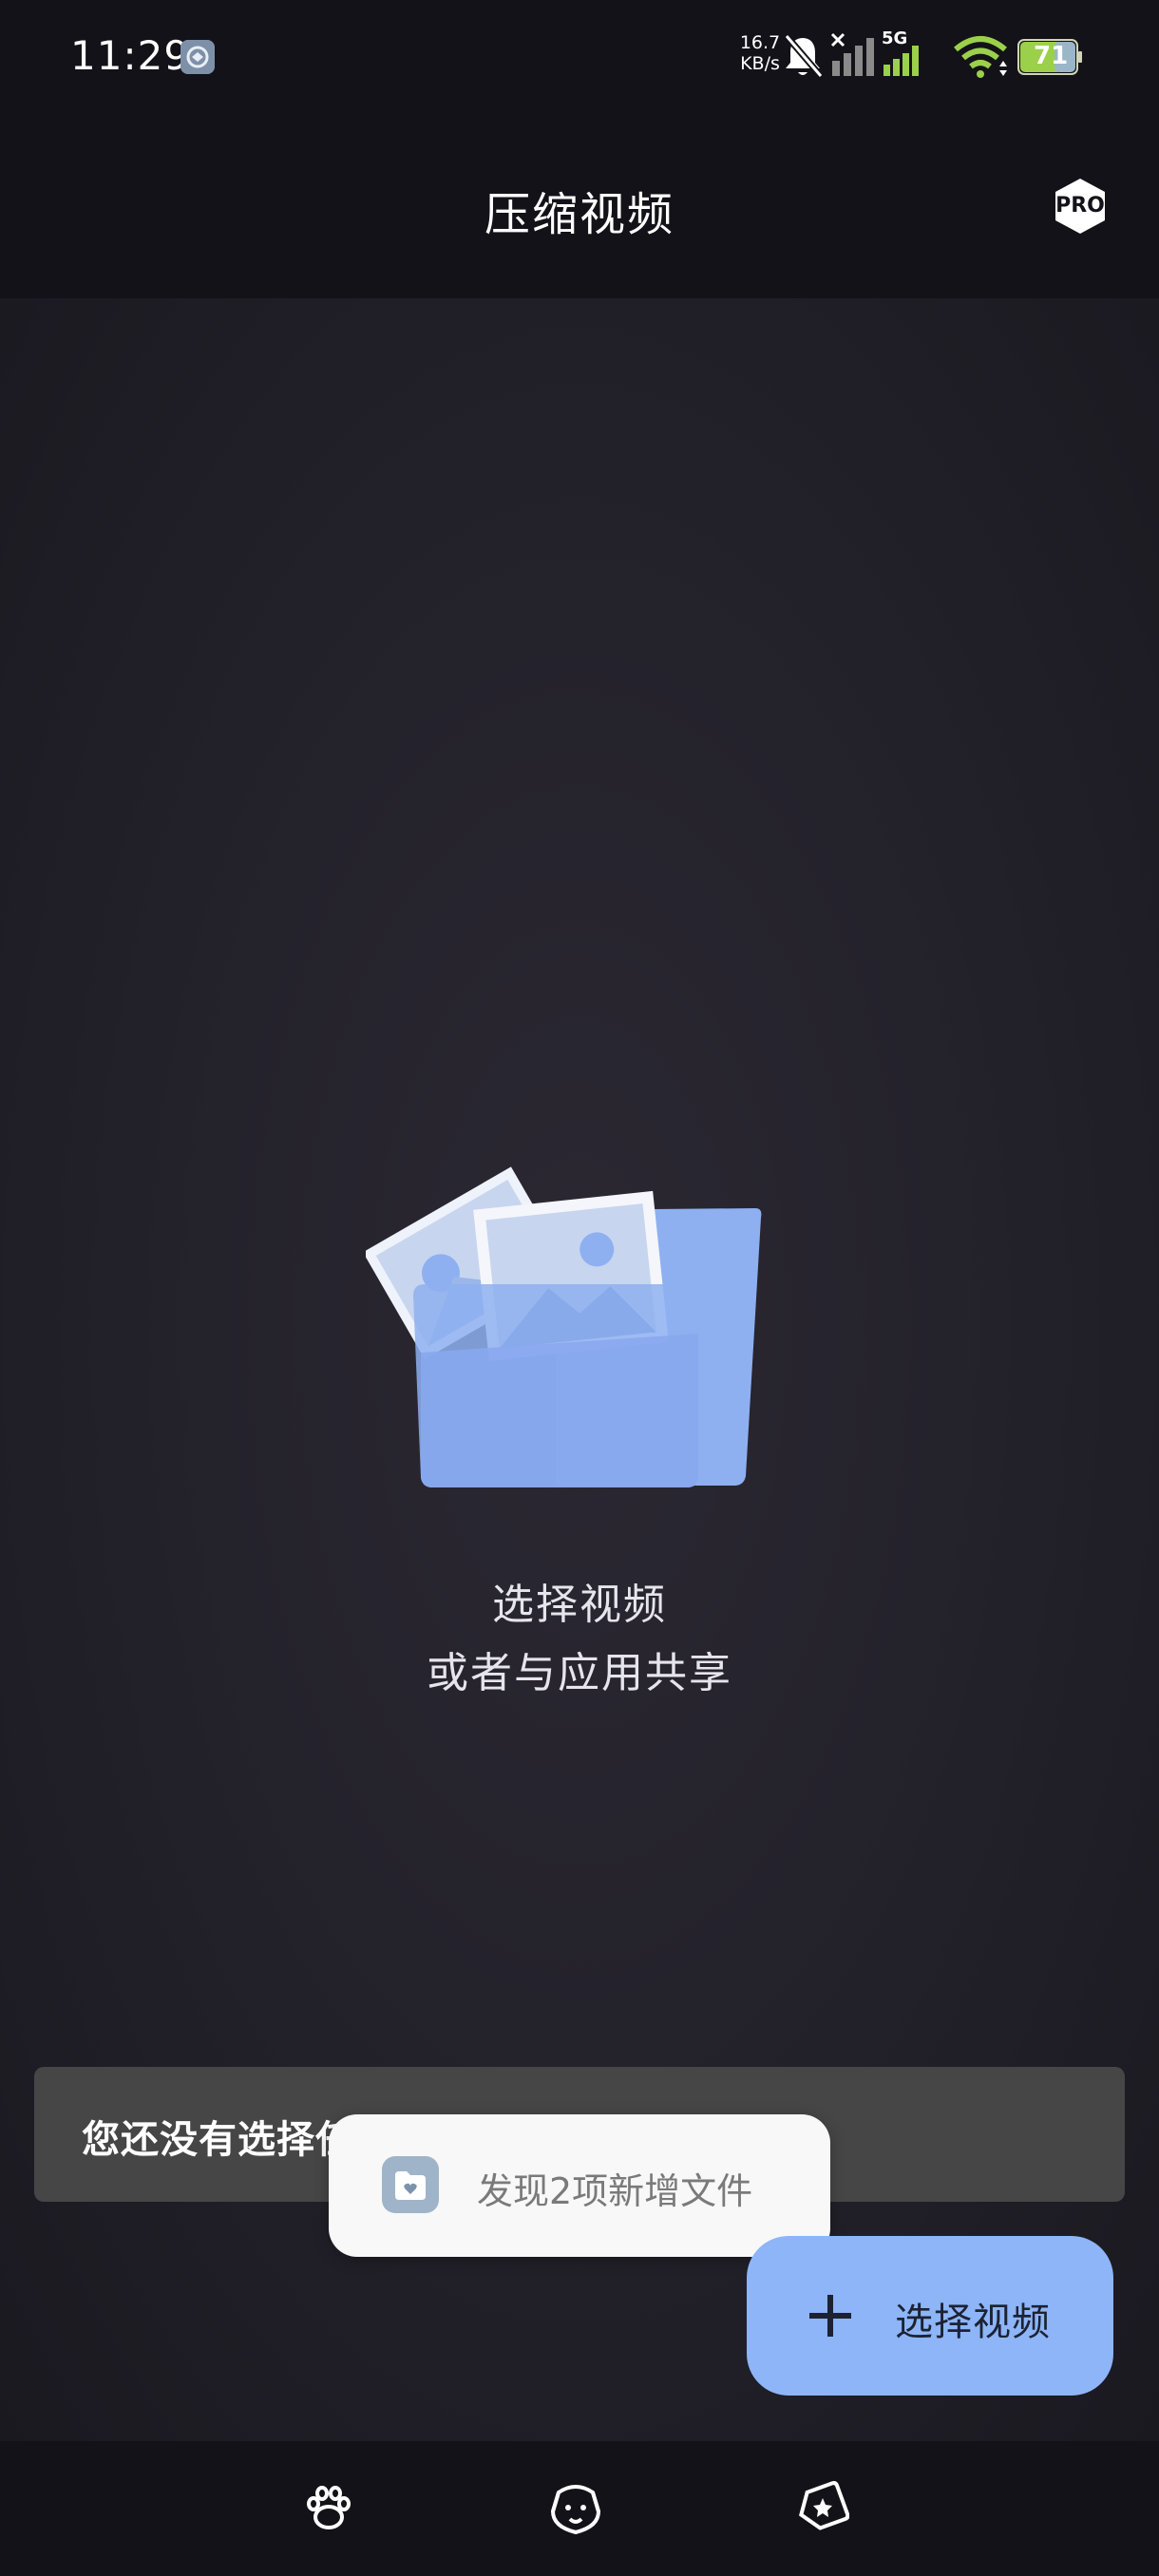 This screenshot has height=2576, width=1159. Describe the element at coordinates (197, 57) in the screenshot. I see `app-notification-icon` at that location.